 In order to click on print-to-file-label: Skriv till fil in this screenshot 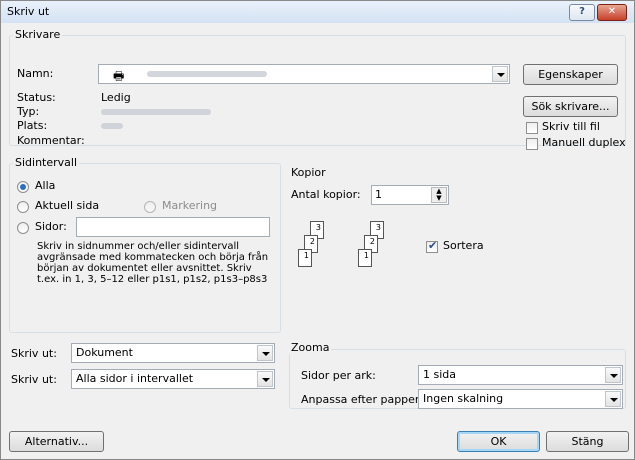, I will do `click(571, 126)`.